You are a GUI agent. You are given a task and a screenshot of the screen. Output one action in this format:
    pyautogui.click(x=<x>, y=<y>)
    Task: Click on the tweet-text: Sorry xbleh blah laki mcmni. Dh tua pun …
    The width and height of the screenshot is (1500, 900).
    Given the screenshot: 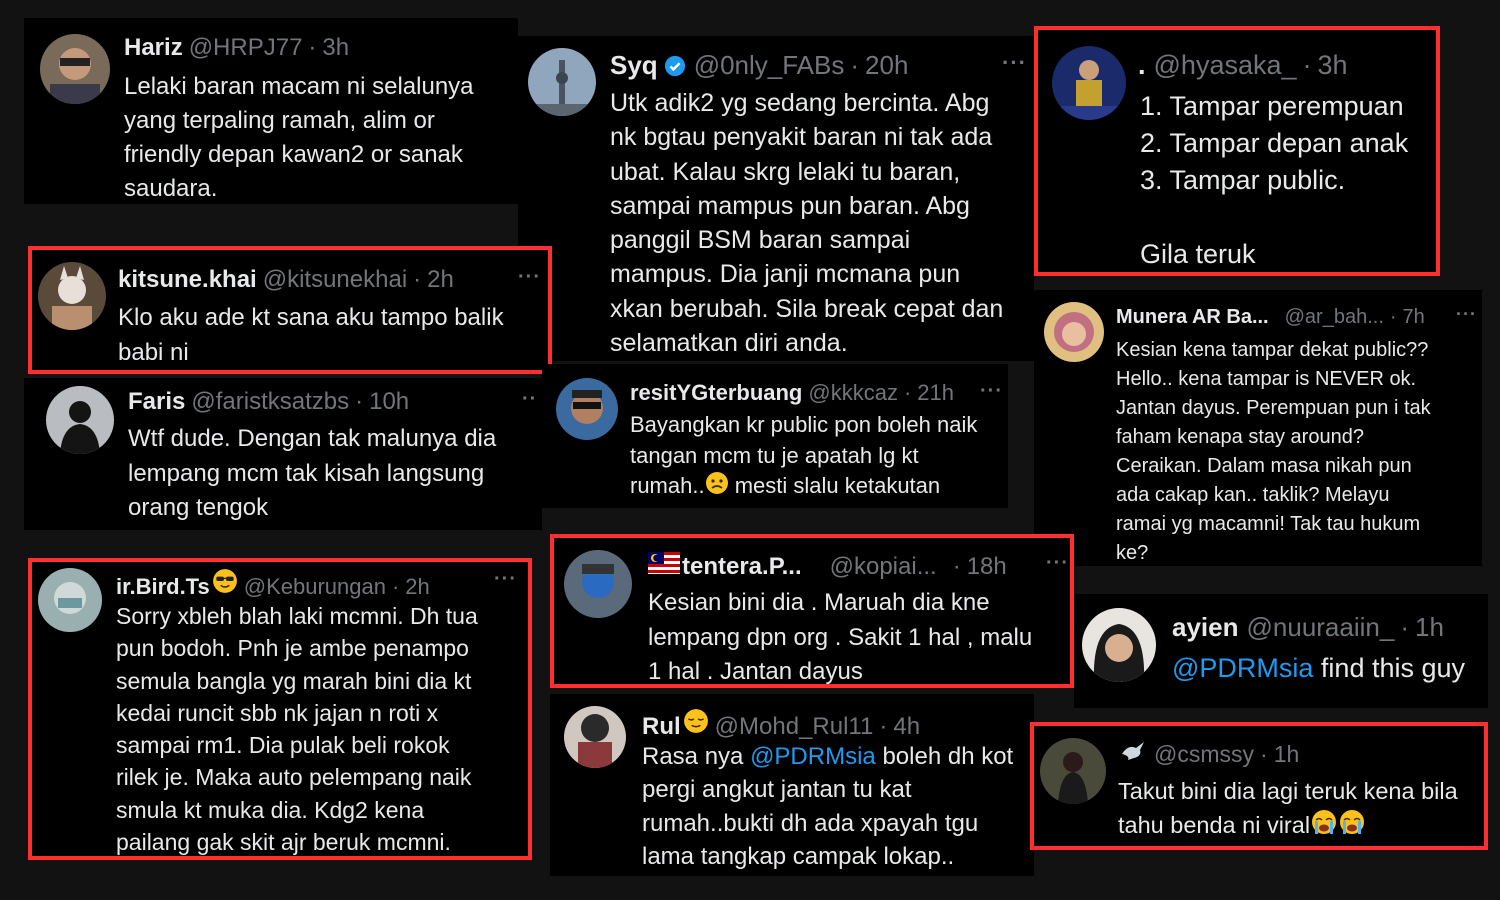 What is the action you would take?
    pyautogui.click(x=297, y=729)
    